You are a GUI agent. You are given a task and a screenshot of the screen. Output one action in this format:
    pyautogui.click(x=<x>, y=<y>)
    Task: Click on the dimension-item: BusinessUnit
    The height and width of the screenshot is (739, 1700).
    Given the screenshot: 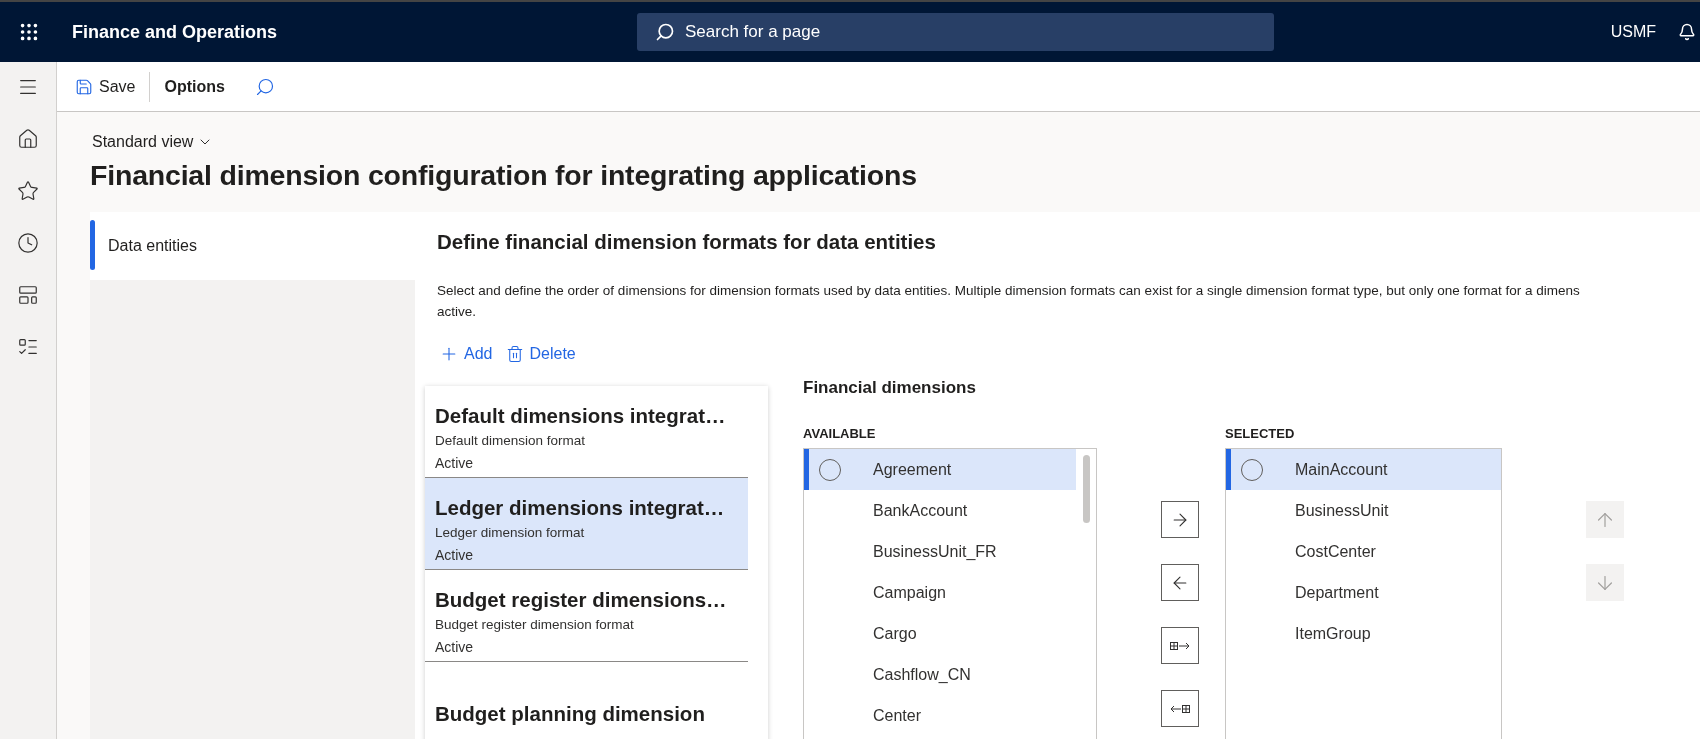 What is the action you would take?
    pyautogui.click(x=1363, y=510)
    